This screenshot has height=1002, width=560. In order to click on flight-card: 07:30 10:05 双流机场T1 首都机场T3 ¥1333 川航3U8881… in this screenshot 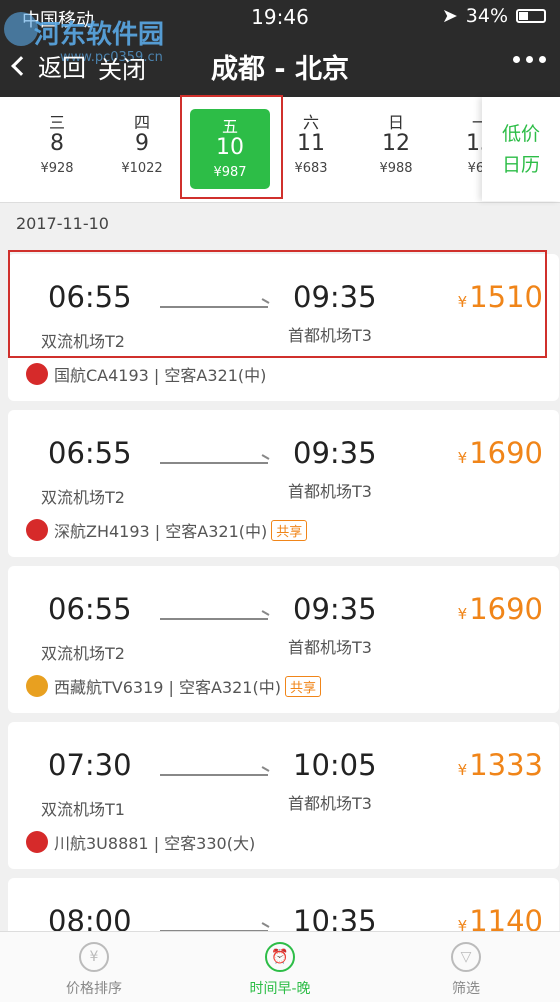, I will do `click(283, 795)`.